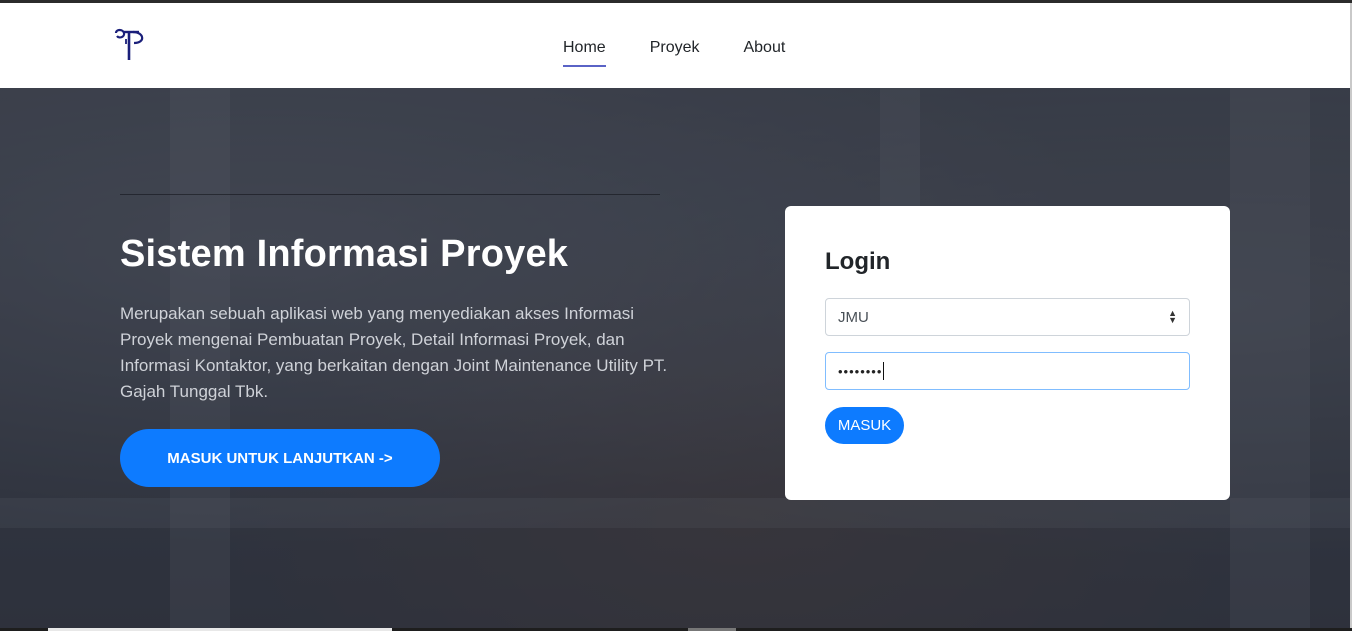 Image resolution: width=1352 pixels, height=631 pixels. What do you see at coordinates (764, 52) in the screenshot?
I see `nav-link-about: About` at bounding box center [764, 52].